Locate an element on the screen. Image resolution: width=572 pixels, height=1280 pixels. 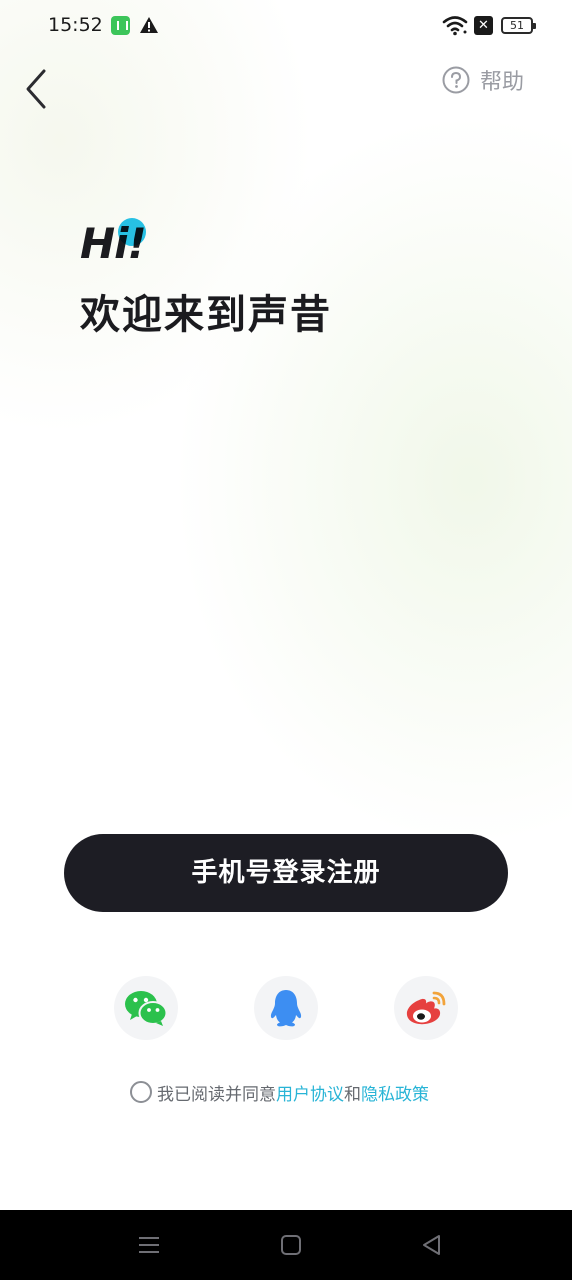
agreement-row: 我已阅读并同意 用户协议 和 隐私政策 is located at coordinates (279, 1092).